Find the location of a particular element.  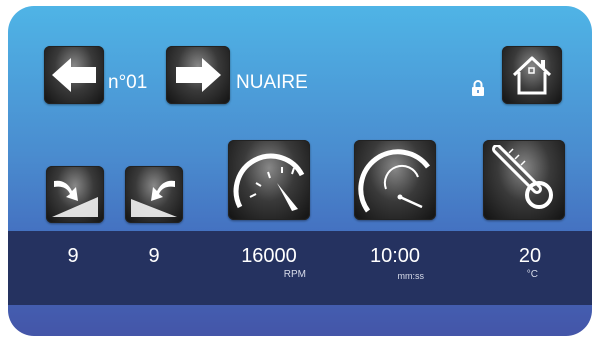

timer-value: 10:00 is located at coordinates (395, 256).